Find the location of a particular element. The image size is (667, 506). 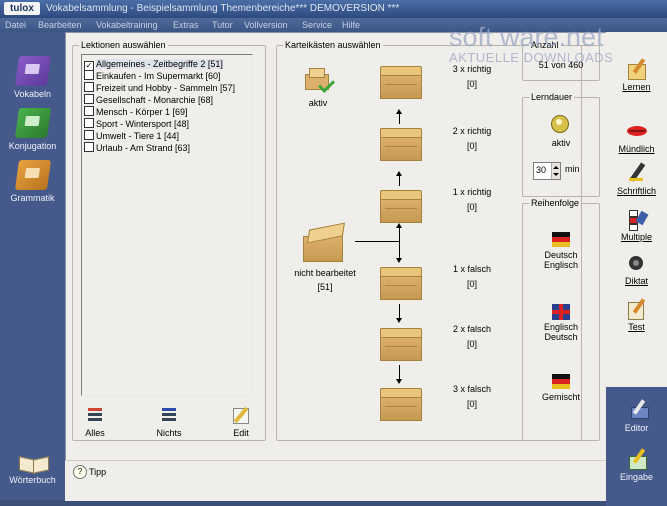

lips-icon is located at coordinates (637, 131).